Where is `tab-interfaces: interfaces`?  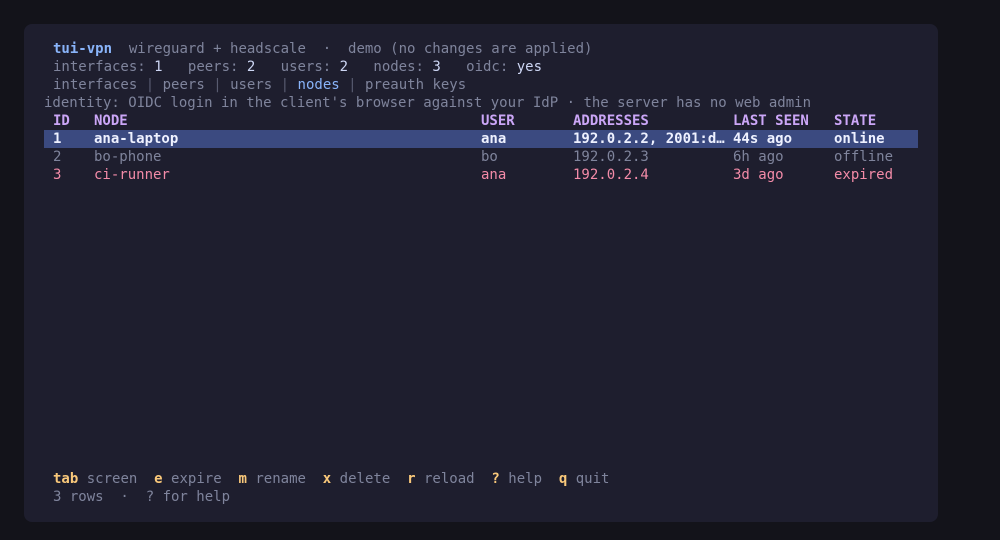 tab-interfaces: interfaces is located at coordinates (95, 85).